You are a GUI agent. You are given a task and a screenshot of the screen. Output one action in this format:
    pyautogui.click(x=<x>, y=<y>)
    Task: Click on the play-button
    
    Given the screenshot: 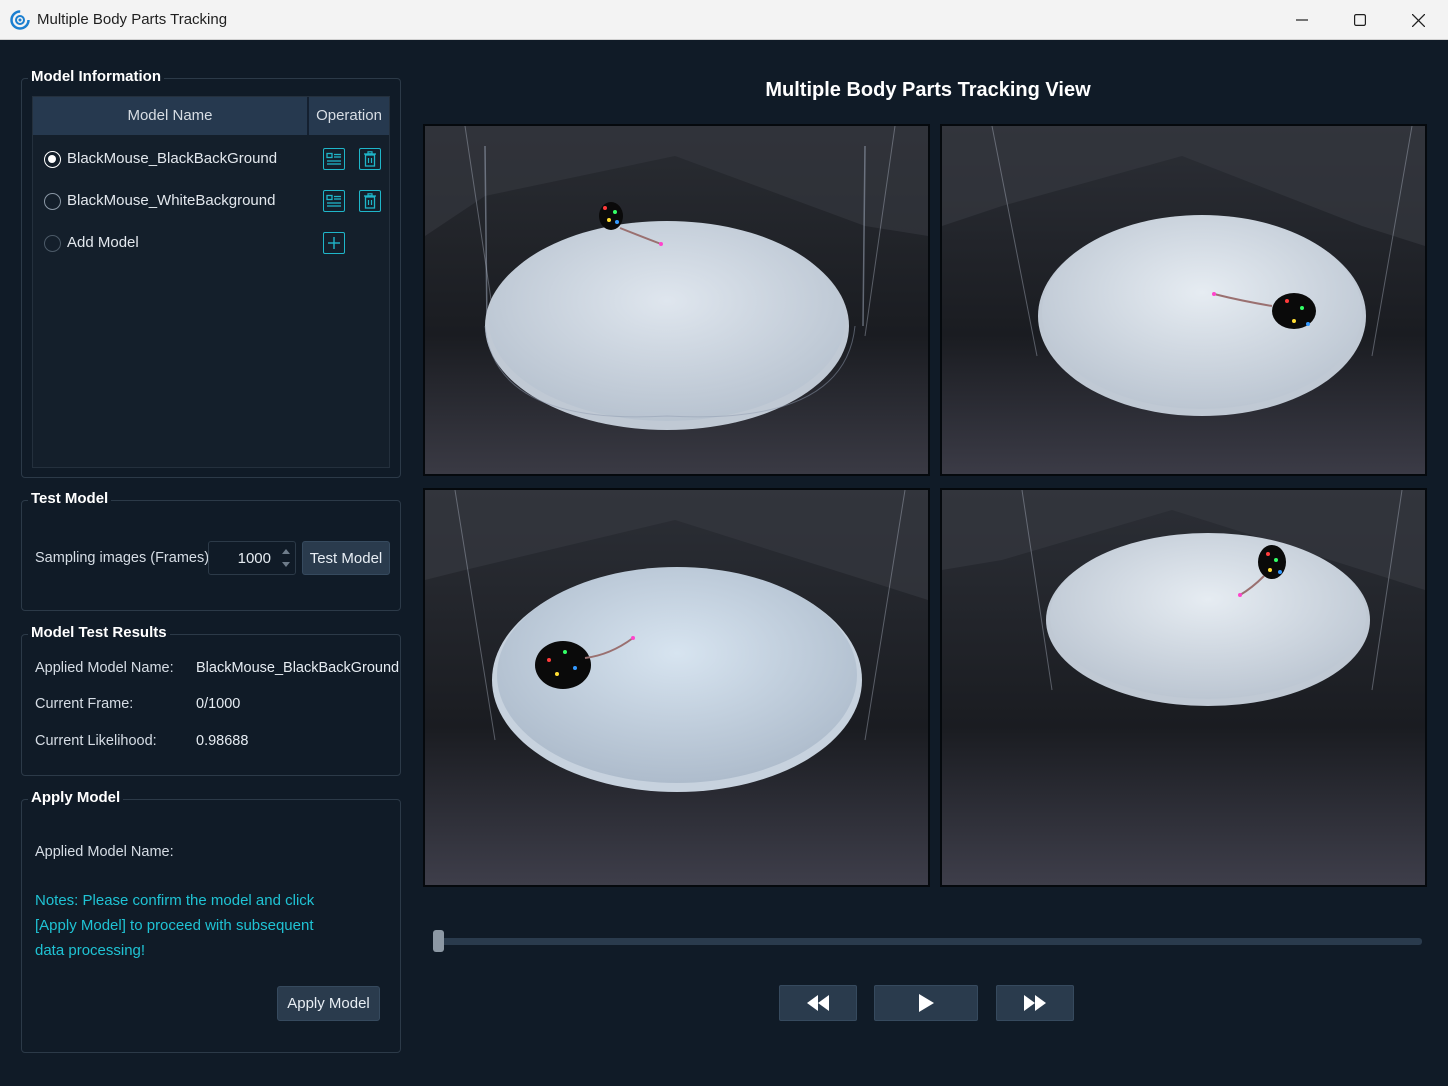 What is the action you would take?
    pyautogui.click(x=926, y=1003)
    